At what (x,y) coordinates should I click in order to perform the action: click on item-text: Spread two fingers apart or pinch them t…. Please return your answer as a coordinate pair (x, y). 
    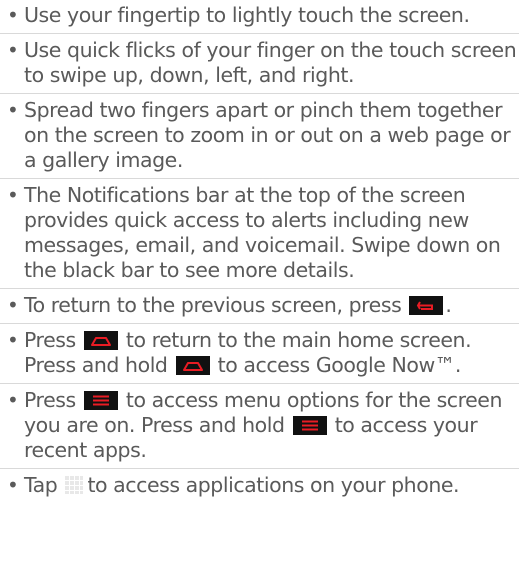
    Looking at the image, I should click on (267, 135).